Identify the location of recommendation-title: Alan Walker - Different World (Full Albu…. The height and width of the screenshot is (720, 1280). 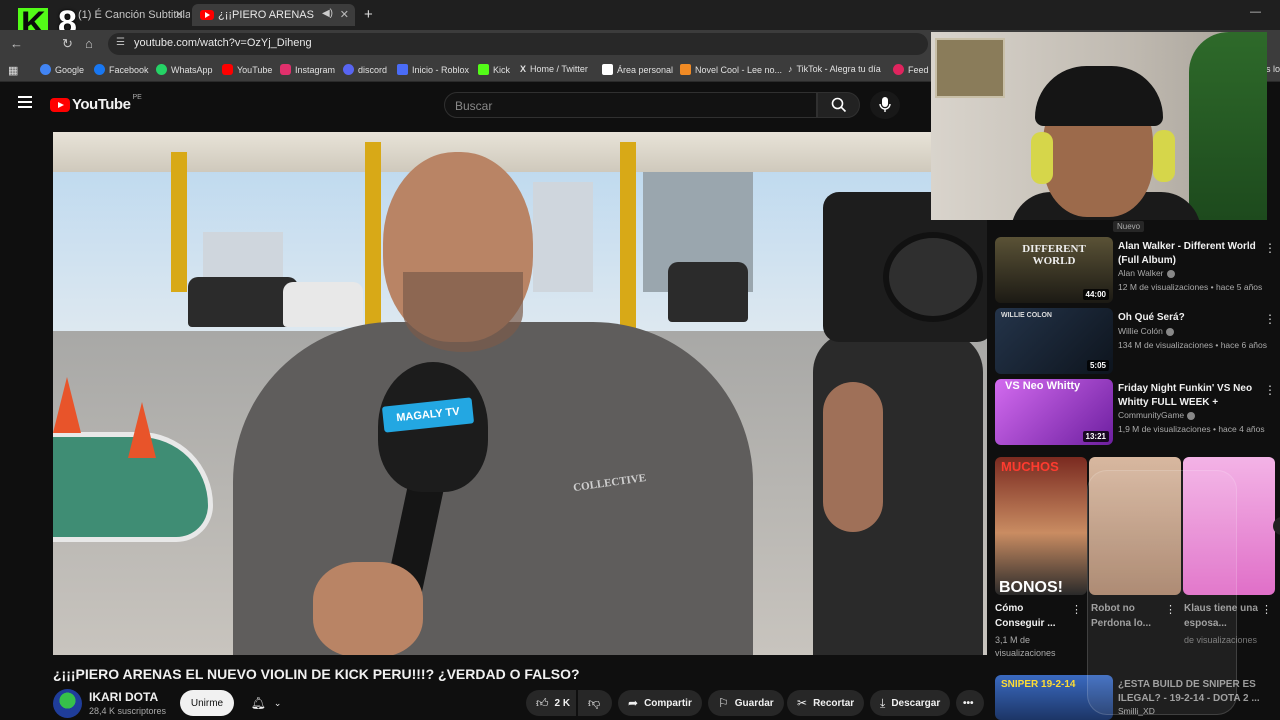
(1193, 254).